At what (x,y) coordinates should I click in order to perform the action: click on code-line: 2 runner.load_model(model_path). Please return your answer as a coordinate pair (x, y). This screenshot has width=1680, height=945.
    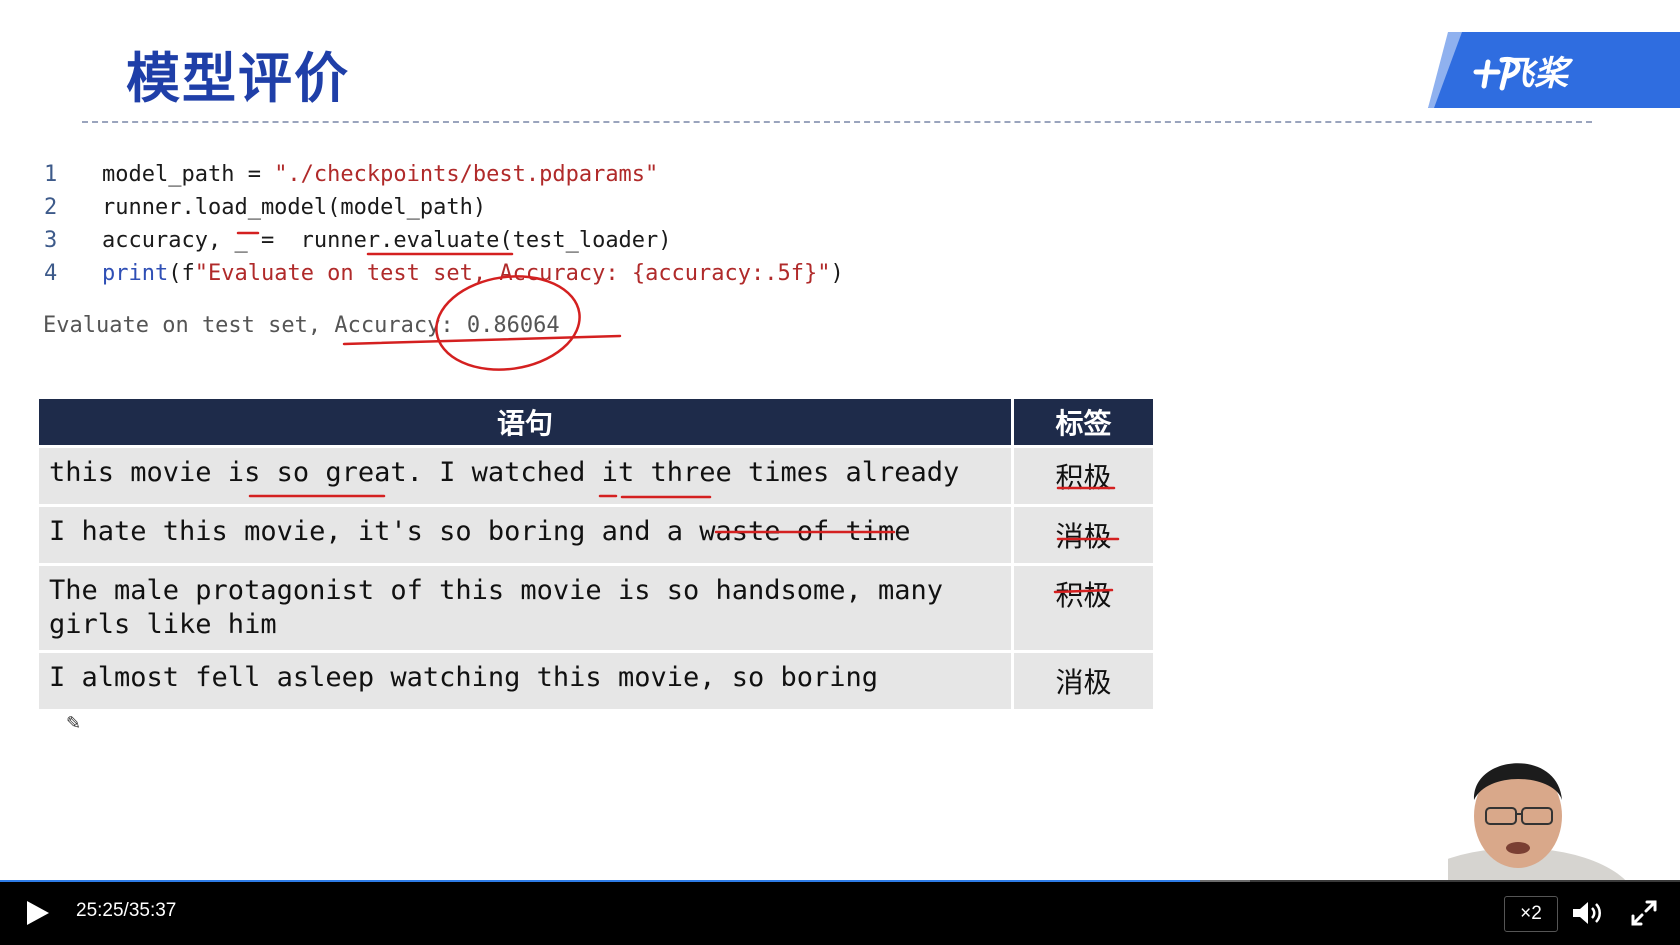
    Looking at the image, I should click on (444, 207).